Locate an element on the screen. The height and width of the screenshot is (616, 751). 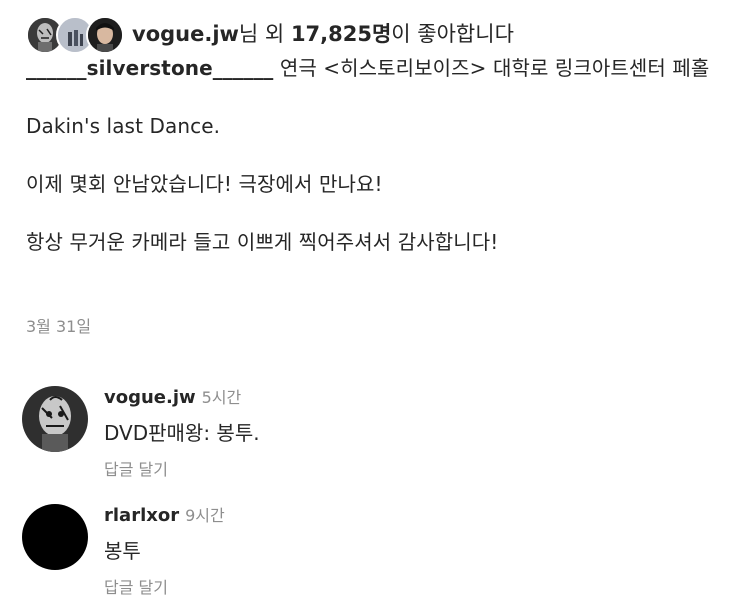
likes-summary: vogue.jw님 외 17,825명이 좋아합니다 is located at coordinates (270, 34).